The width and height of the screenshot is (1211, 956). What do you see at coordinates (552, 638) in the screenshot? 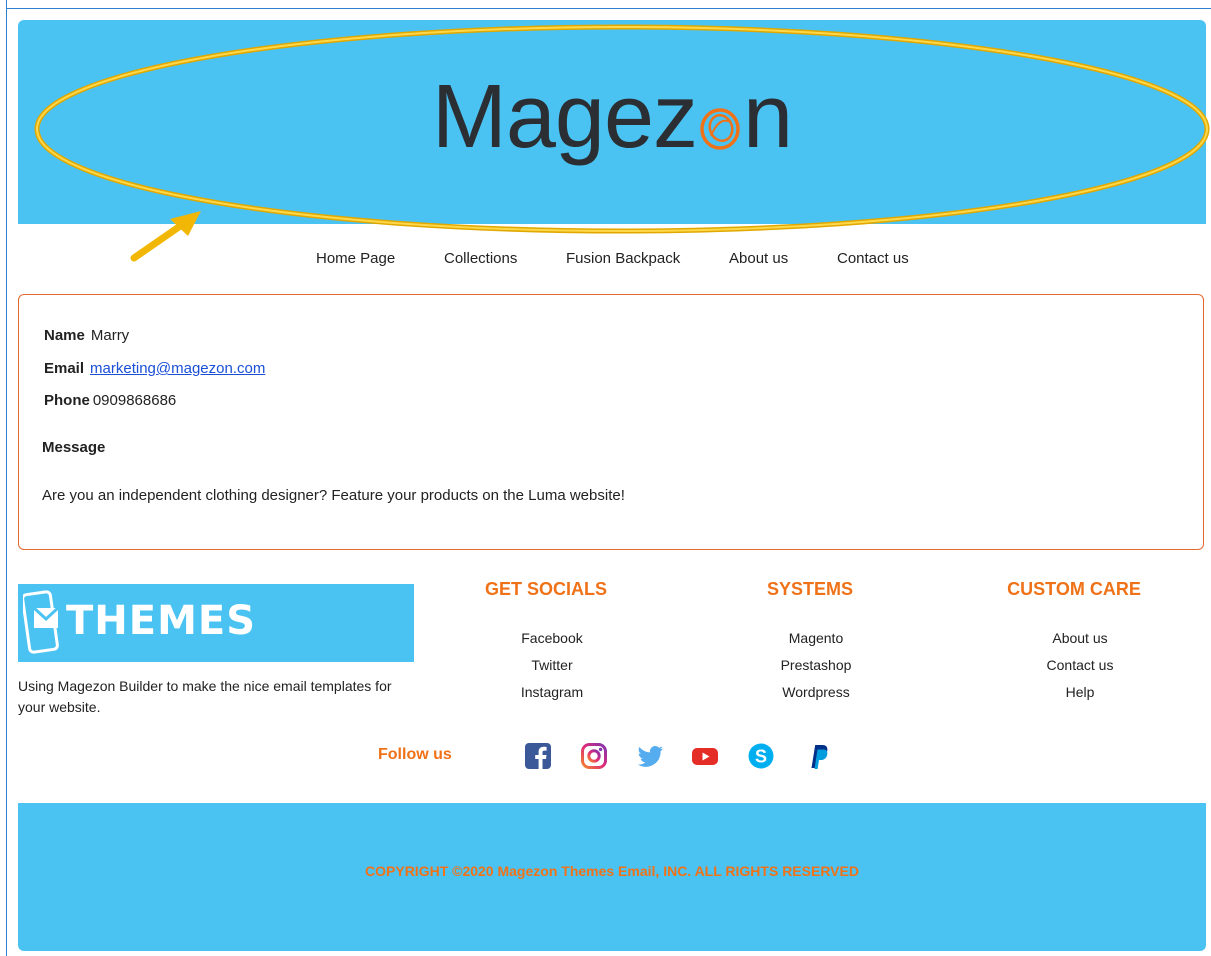
I see `footer-link-facebook: Facebook` at bounding box center [552, 638].